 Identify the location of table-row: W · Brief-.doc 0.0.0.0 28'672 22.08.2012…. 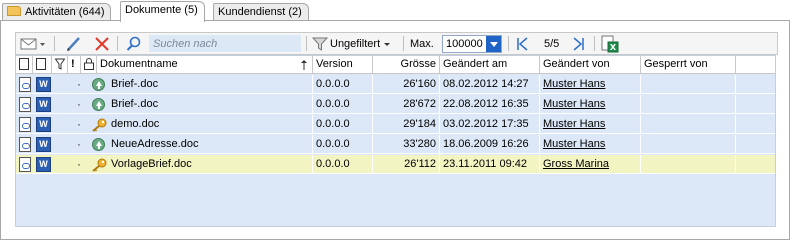
(395, 104).